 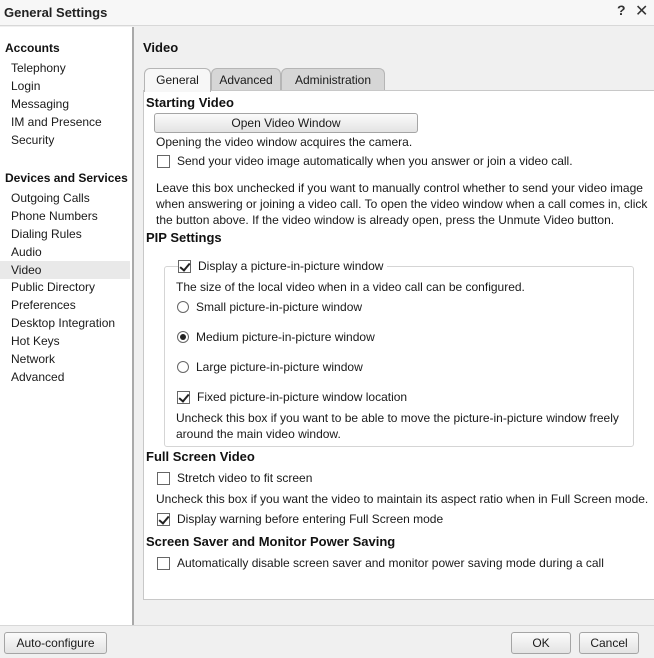 What do you see at coordinates (65, 216) in the screenshot?
I see `sidebar-item-phone-numbers: Phone Numbers` at bounding box center [65, 216].